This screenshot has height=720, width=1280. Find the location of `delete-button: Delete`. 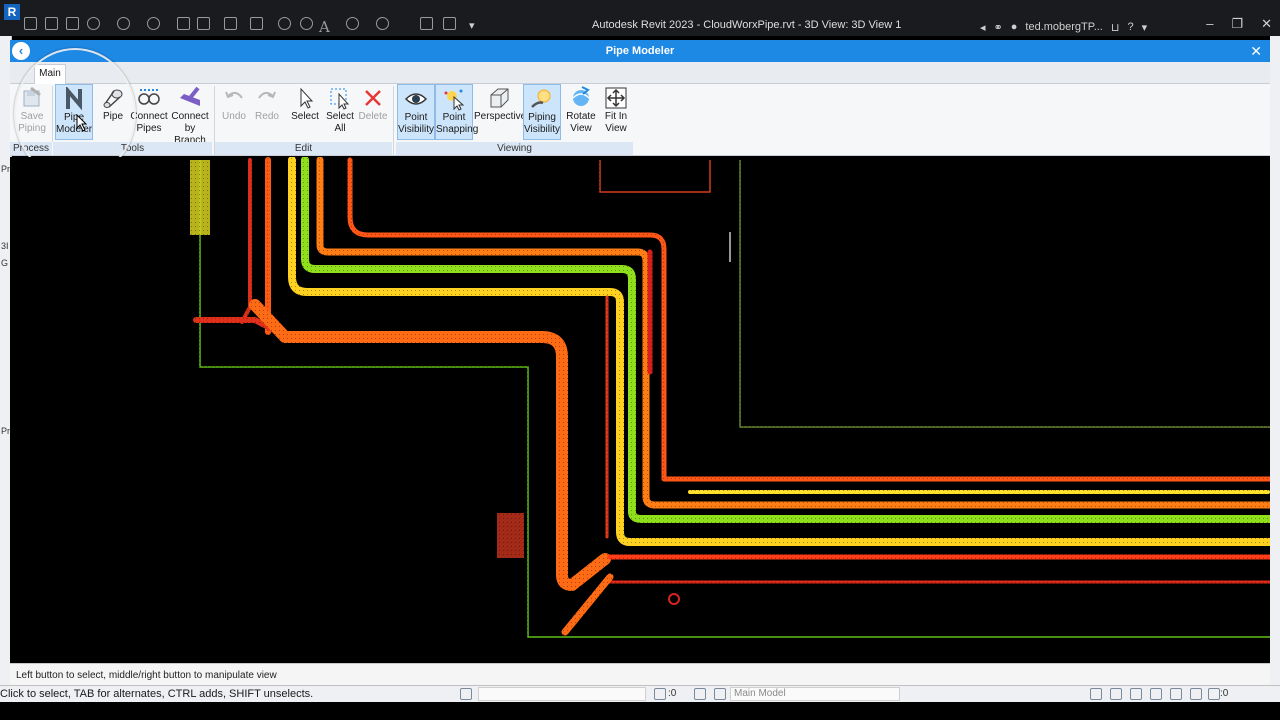

delete-button: Delete is located at coordinates (373, 112).